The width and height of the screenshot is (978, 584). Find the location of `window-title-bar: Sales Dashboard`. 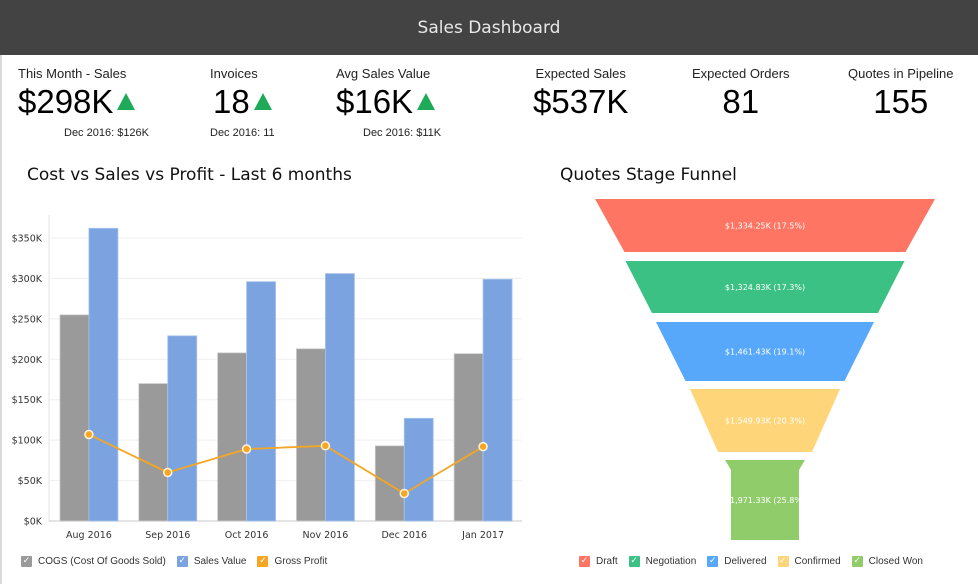

window-title-bar: Sales Dashboard is located at coordinates (489, 27).